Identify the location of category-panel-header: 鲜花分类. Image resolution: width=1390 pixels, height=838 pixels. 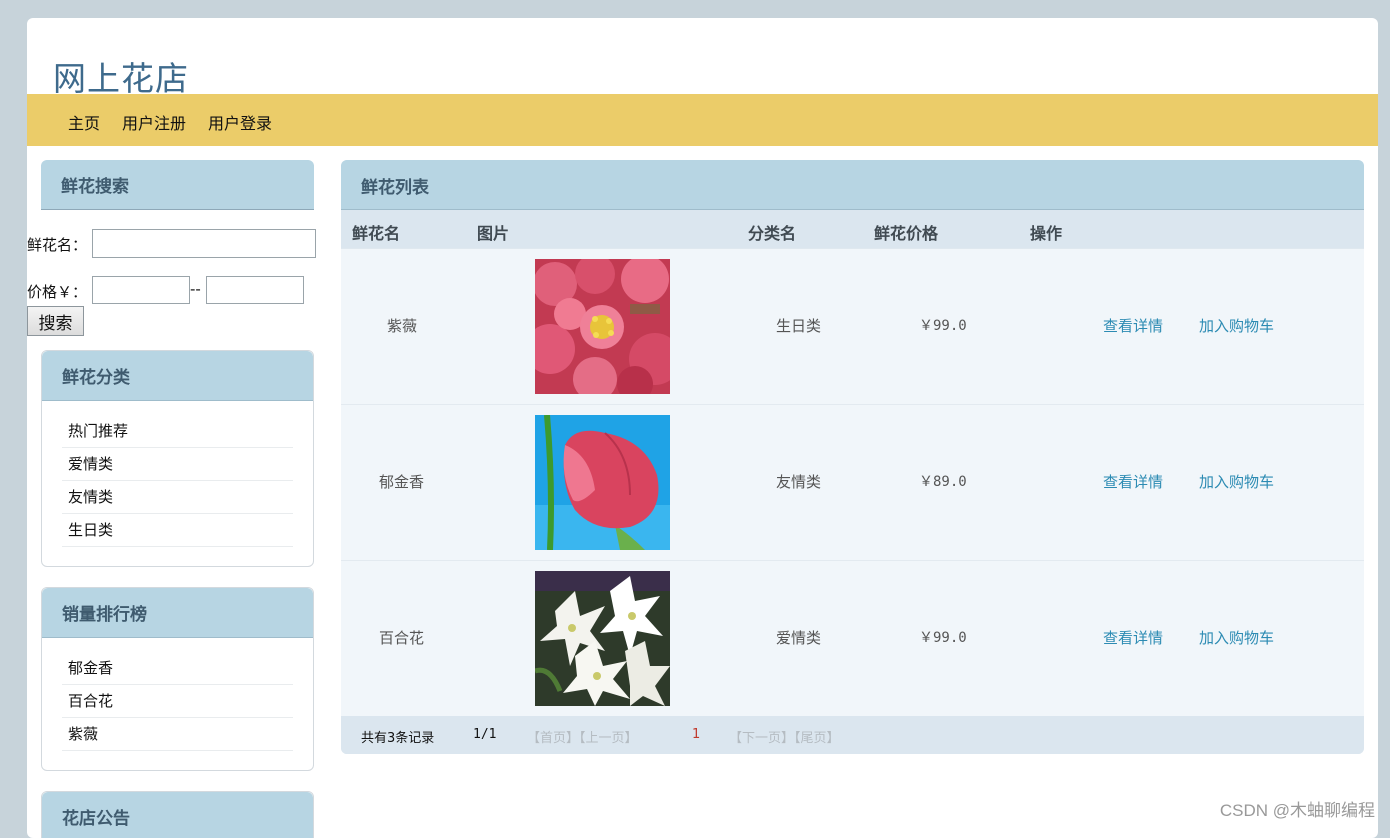
(177, 376).